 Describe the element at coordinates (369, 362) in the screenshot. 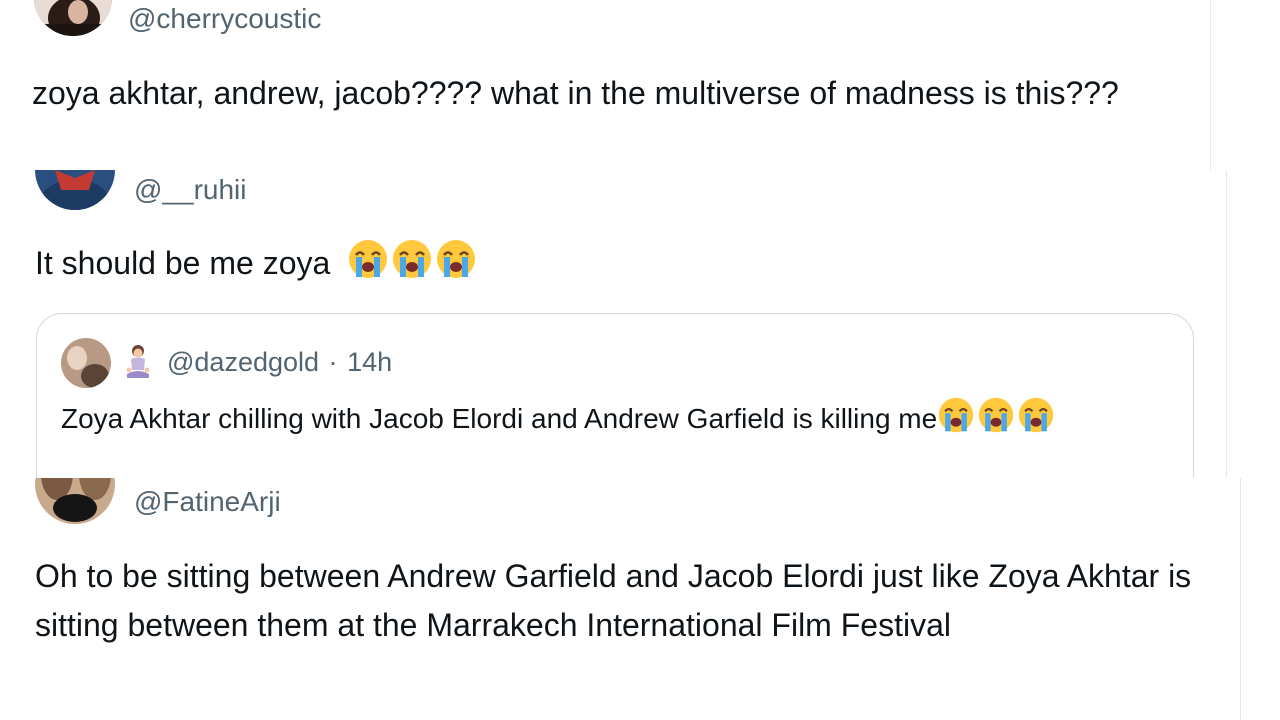

I see `quoted-timestamp: 14h` at that location.